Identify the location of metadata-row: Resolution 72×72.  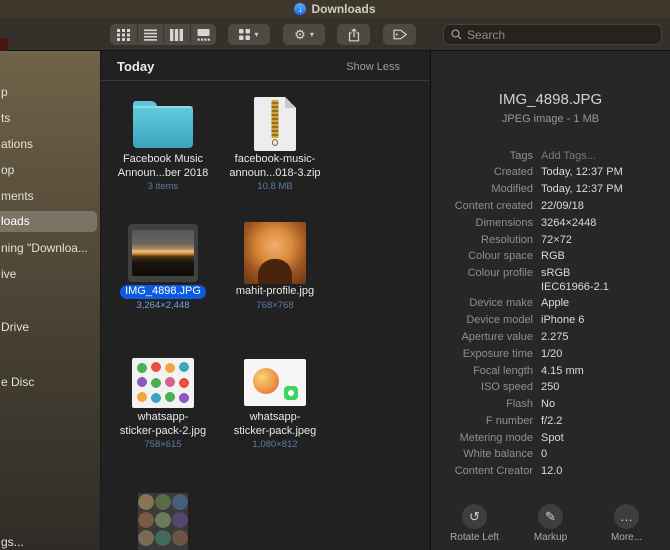
(550, 240).